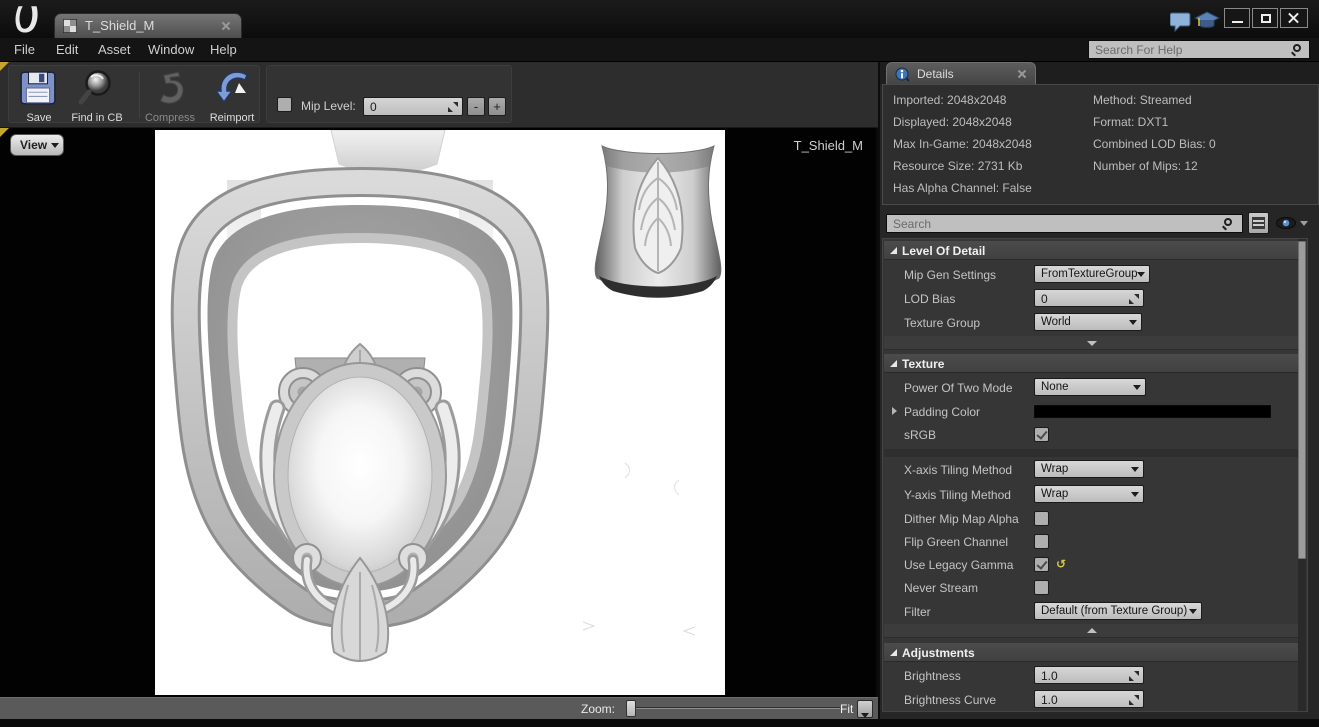  I want to click on details-tab: Details, so click(961, 73).